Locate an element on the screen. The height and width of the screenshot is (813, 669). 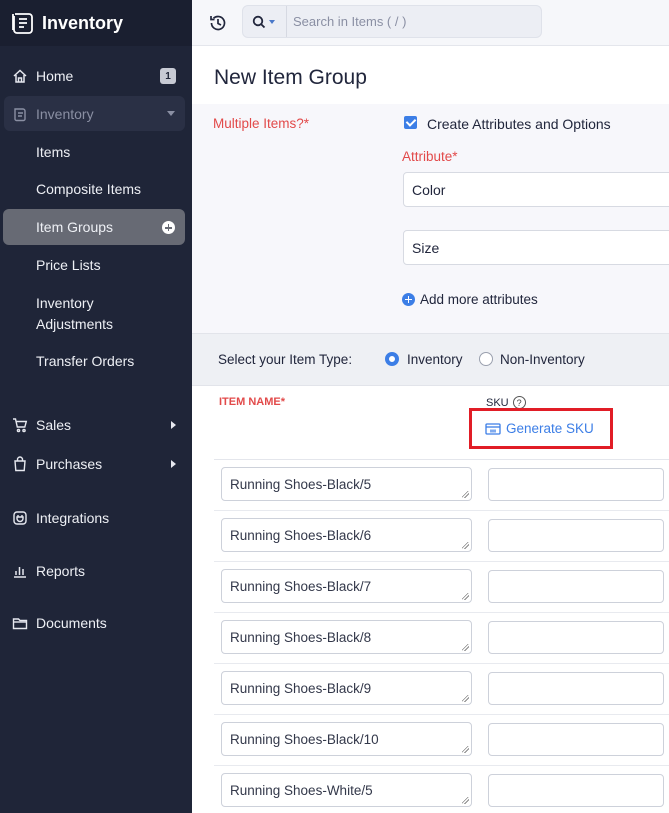
plug-icon is located at coordinates (20, 518).